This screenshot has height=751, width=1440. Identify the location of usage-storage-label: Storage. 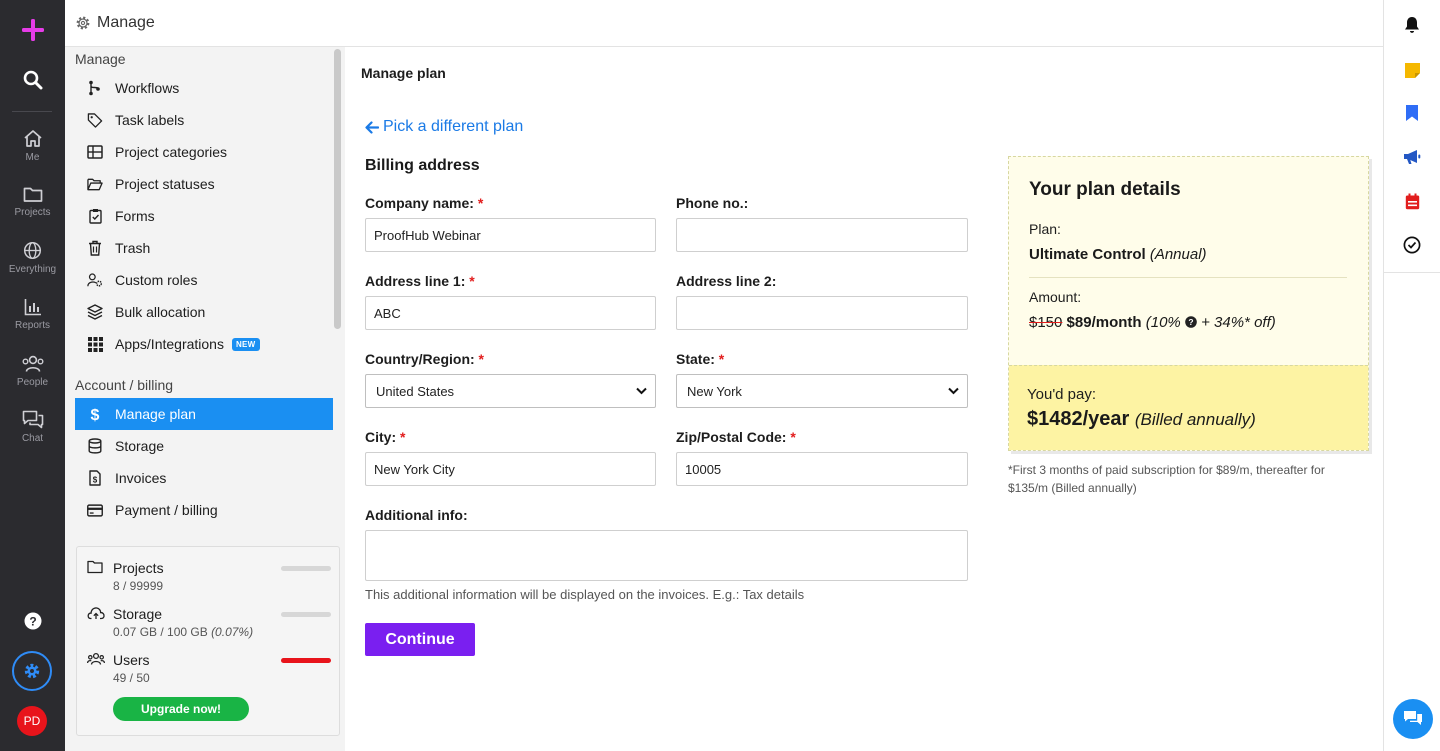
(138, 614).